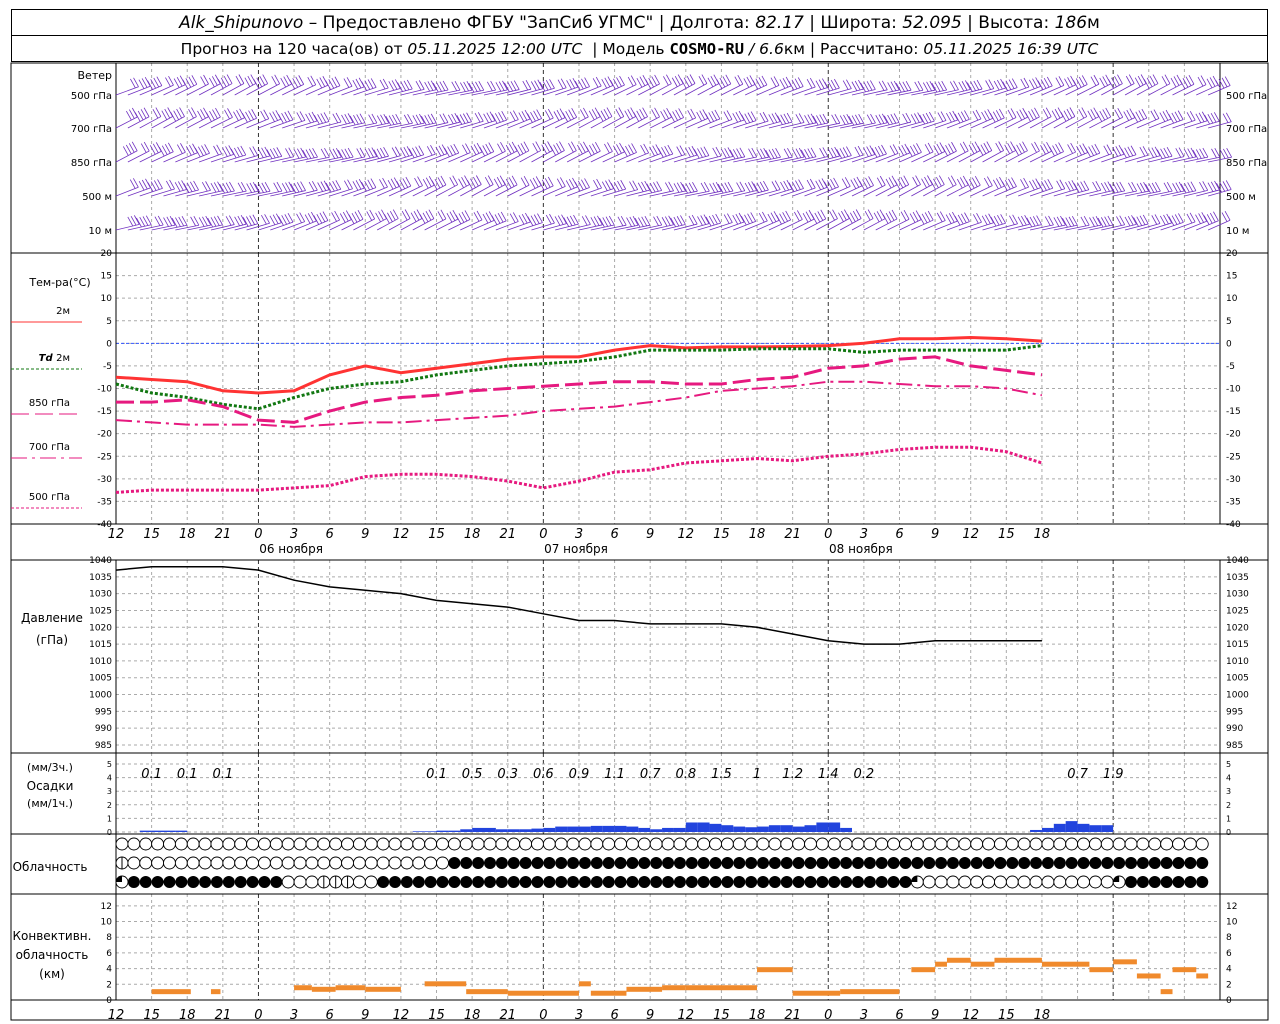 This screenshot has width=1280, height=1024. I want to click on hour-label: 15, so click(151, 534).